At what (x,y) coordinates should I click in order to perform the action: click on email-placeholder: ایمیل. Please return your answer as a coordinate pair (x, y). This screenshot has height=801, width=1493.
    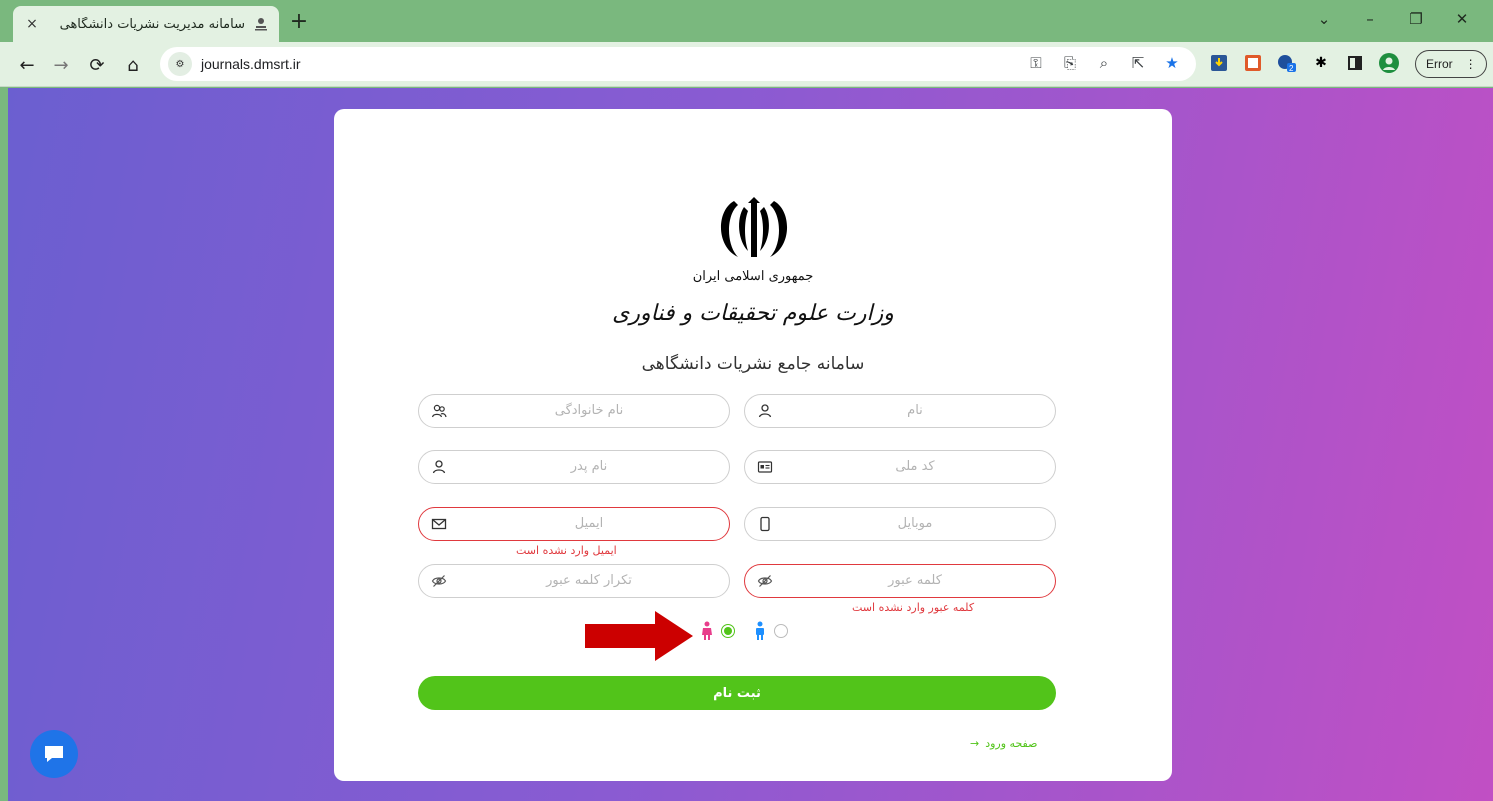
    Looking at the image, I should click on (589, 523).